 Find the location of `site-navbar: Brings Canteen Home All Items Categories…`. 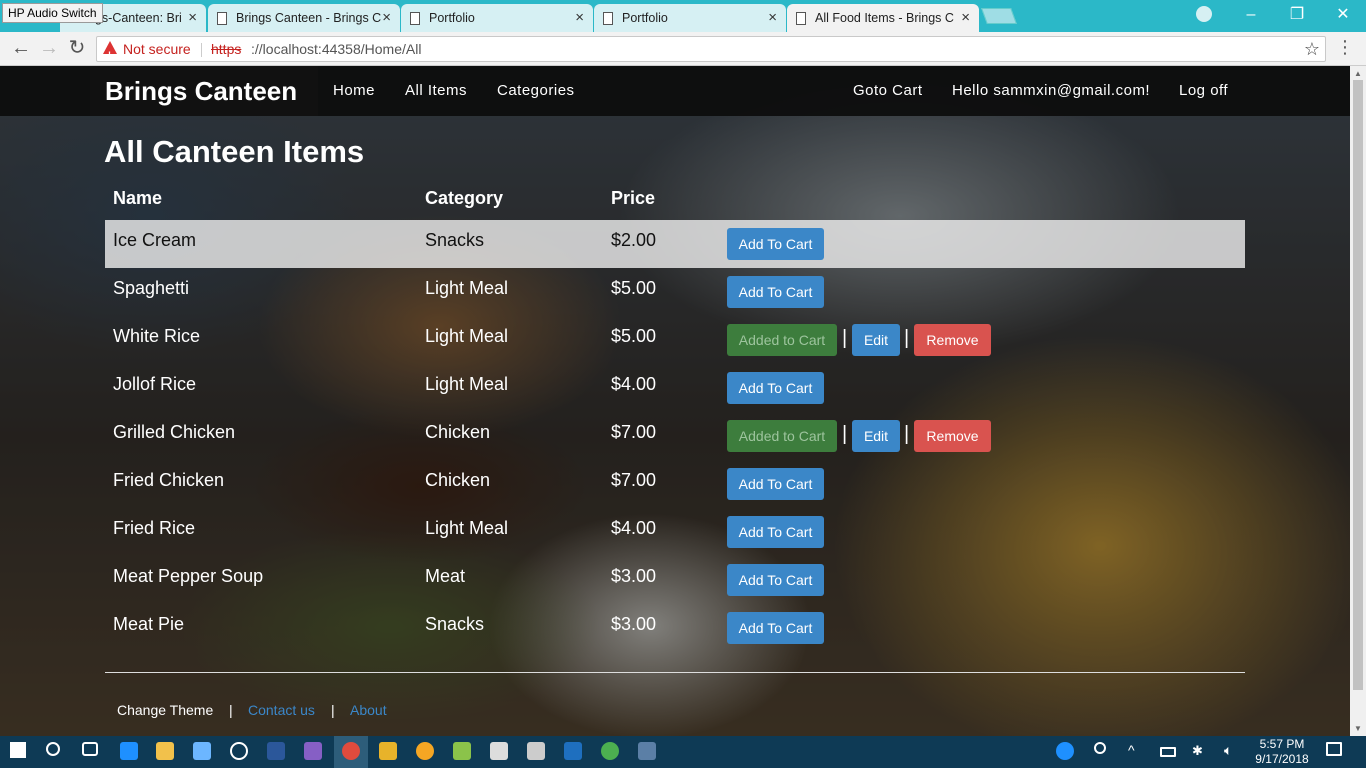

site-navbar: Brings Canteen Home All Items Categories… is located at coordinates (675, 91).